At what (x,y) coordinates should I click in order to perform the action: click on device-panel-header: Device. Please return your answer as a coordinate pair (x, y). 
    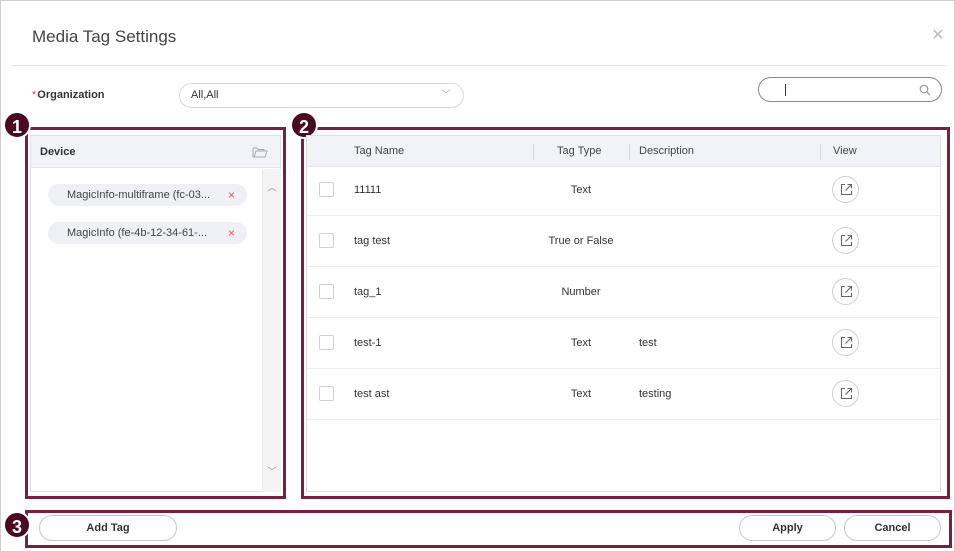
    Looking at the image, I should click on (155, 152).